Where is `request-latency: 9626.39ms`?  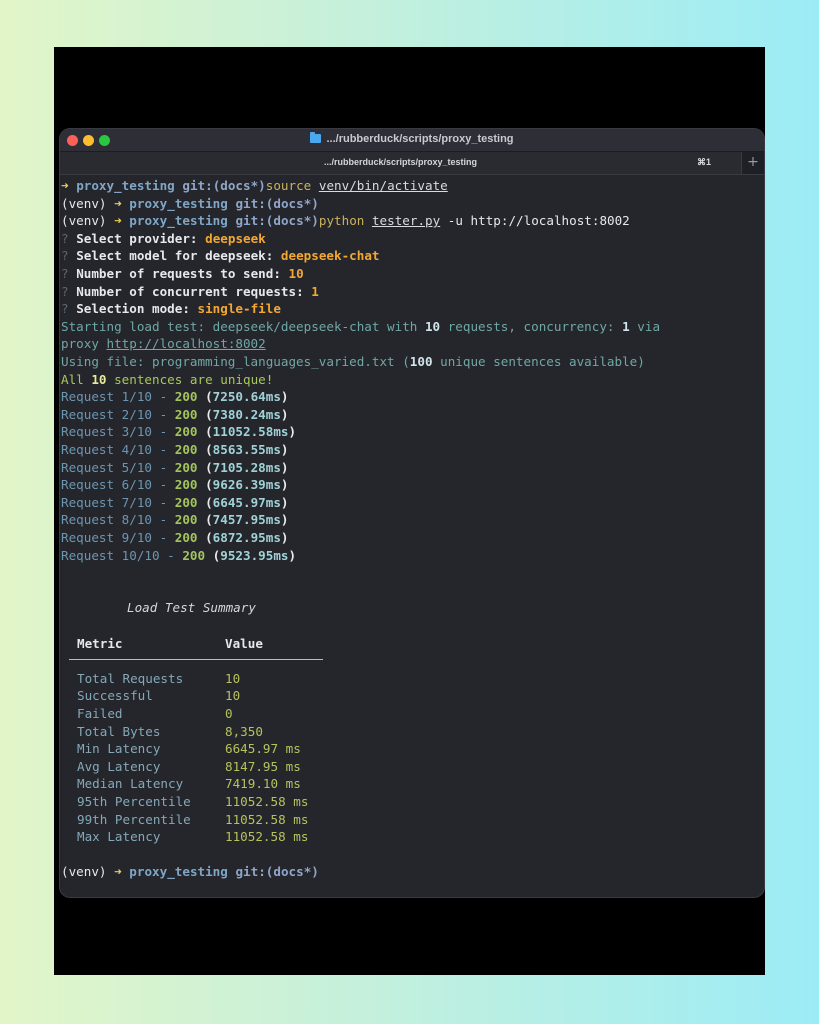 request-latency: 9626.39ms is located at coordinates (246, 485).